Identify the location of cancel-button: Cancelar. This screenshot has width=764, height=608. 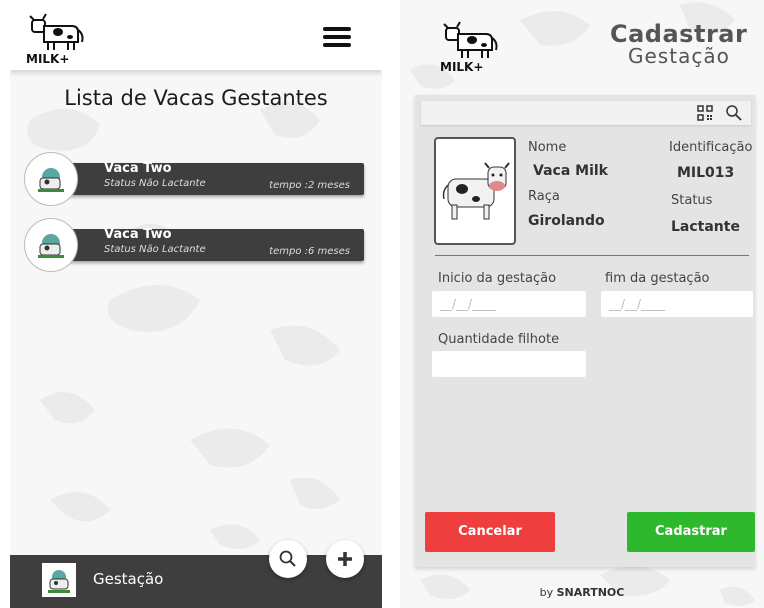
(490, 532).